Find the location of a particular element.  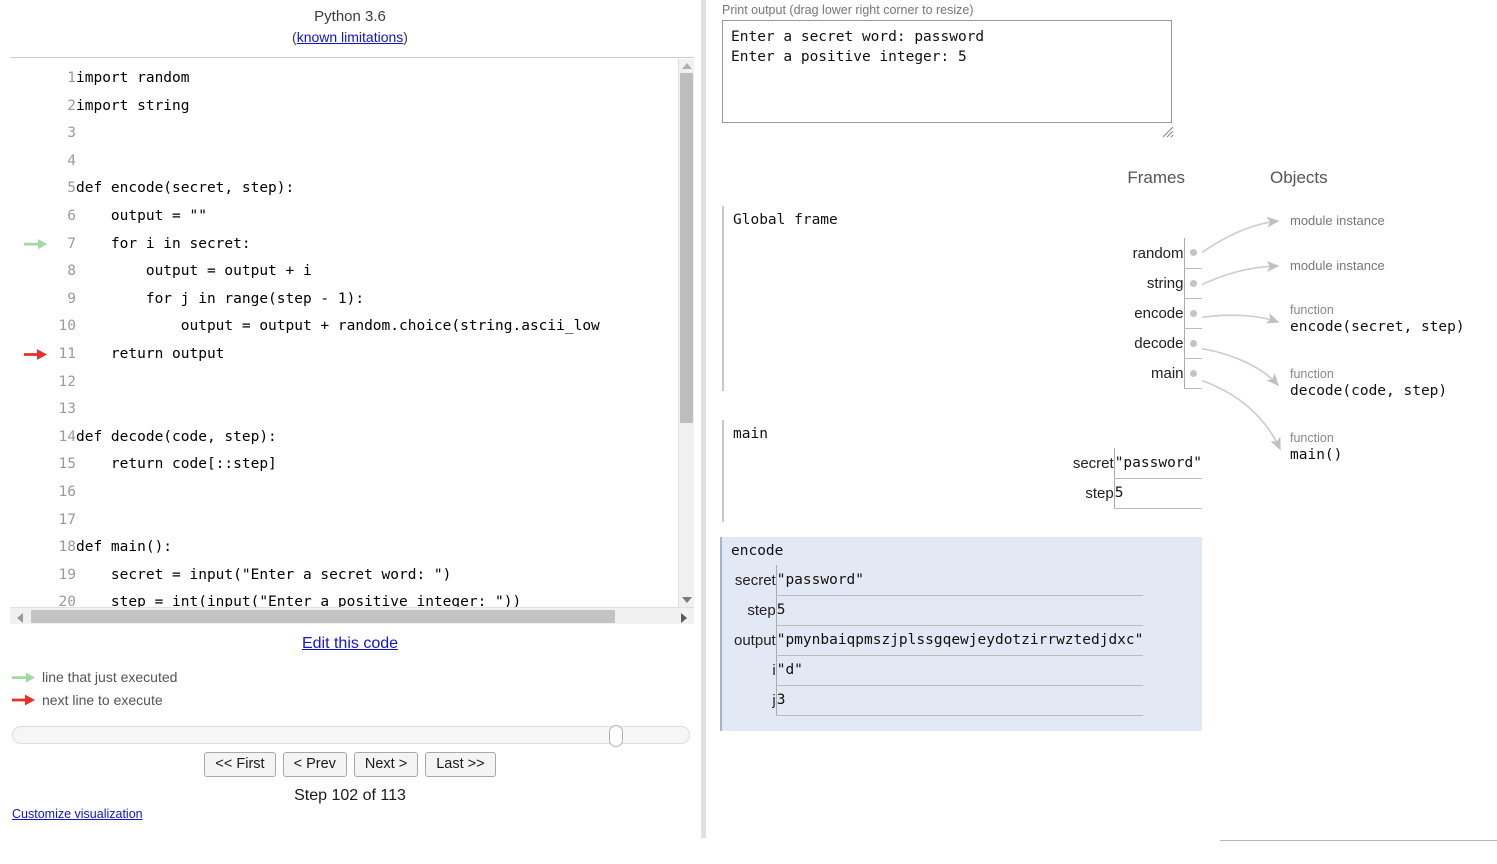

vertical-scroll-thumb is located at coordinates (686, 248).